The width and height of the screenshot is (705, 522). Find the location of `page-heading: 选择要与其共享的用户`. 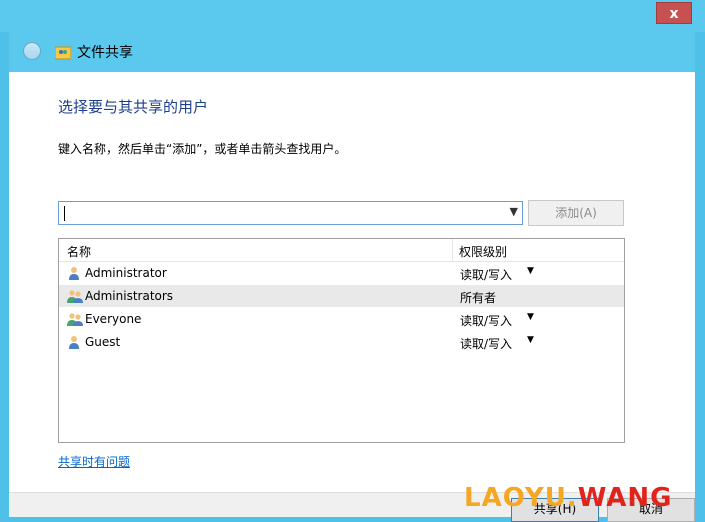

page-heading: 选择要与其共享的用户 is located at coordinates (133, 107).